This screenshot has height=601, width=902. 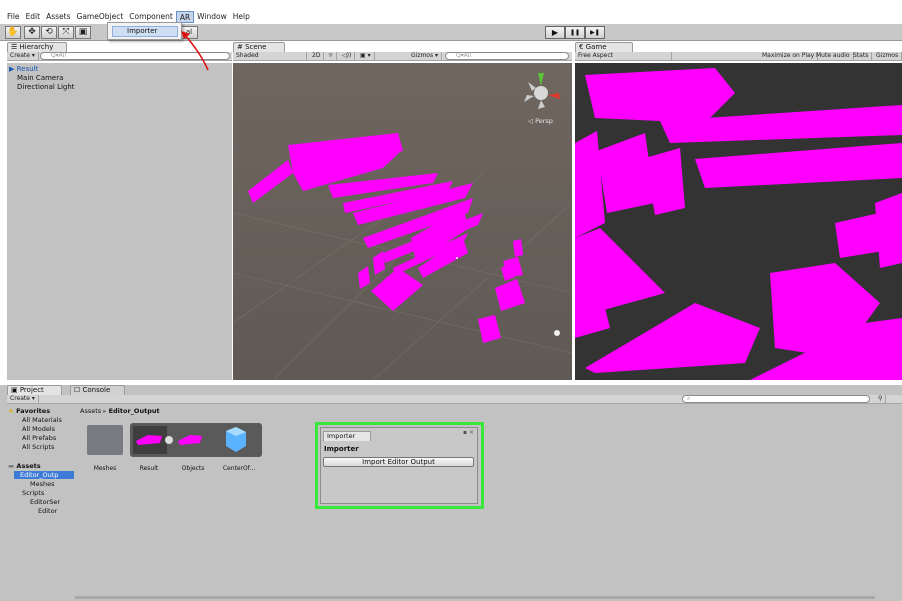 I want to click on tree-item-meshes: Meshes, so click(x=42, y=484).